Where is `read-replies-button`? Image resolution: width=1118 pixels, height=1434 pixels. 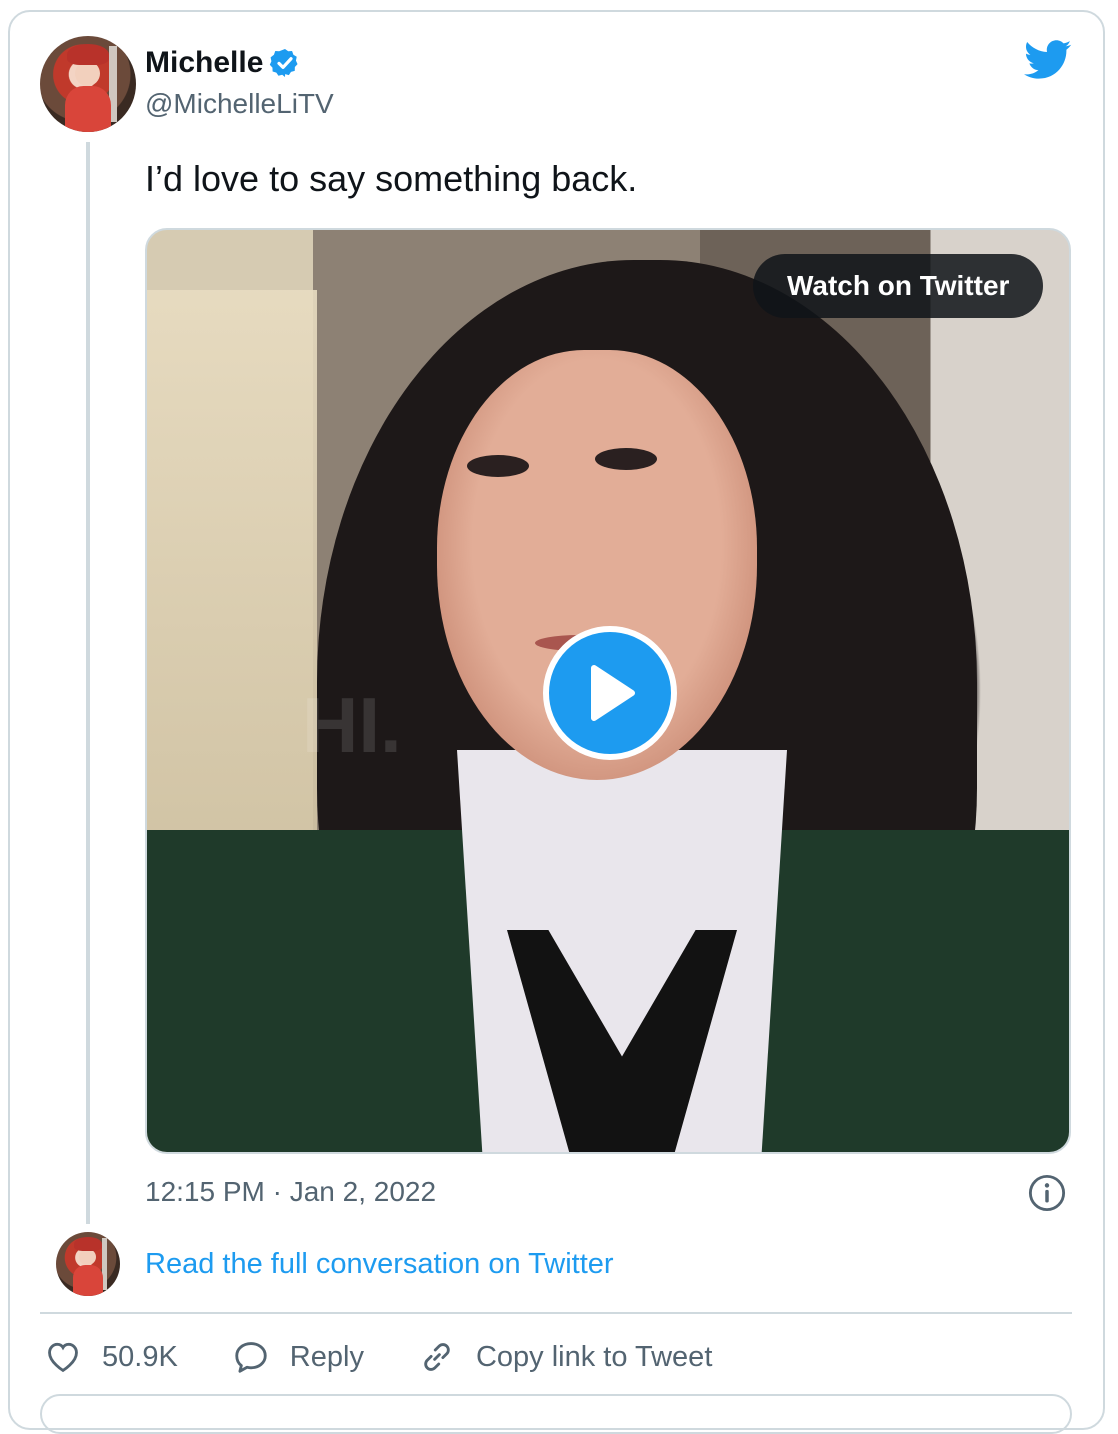
read-replies-button is located at coordinates (556, 1414).